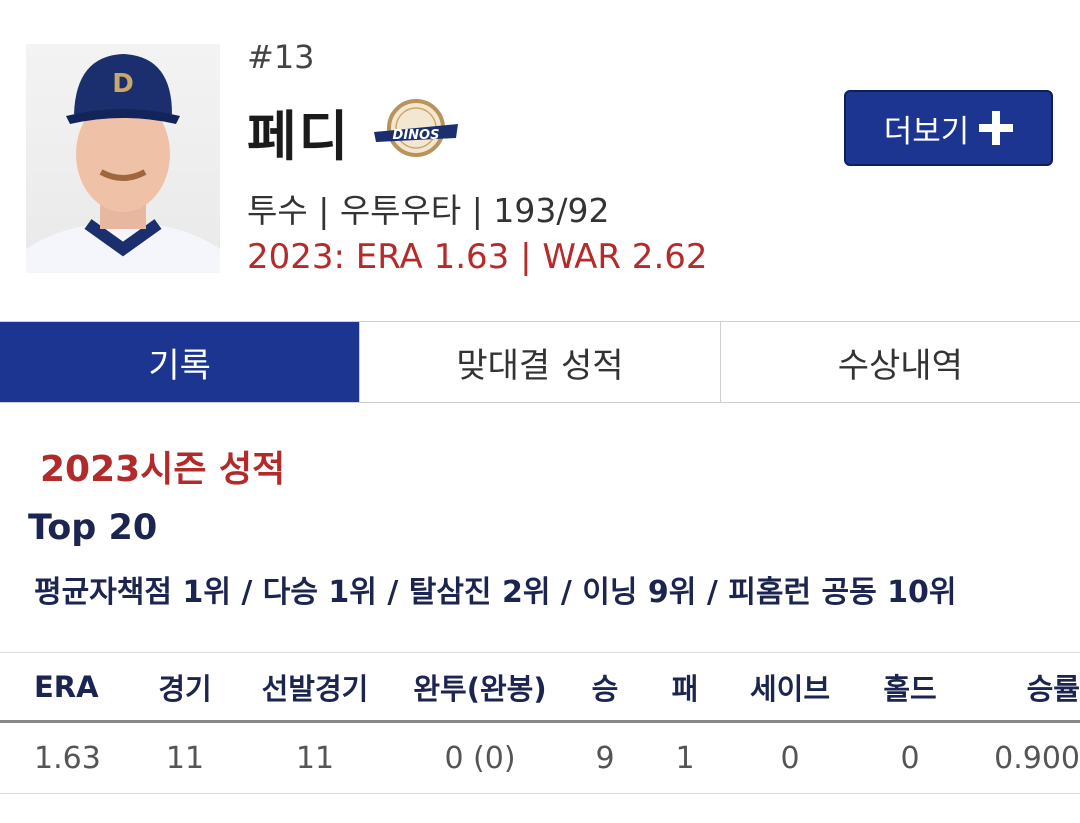 Image resolution: width=1080 pixels, height=823 pixels. I want to click on player-season-stats: 2023: ERA 1.63 | WAR 2.62, so click(477, 257).